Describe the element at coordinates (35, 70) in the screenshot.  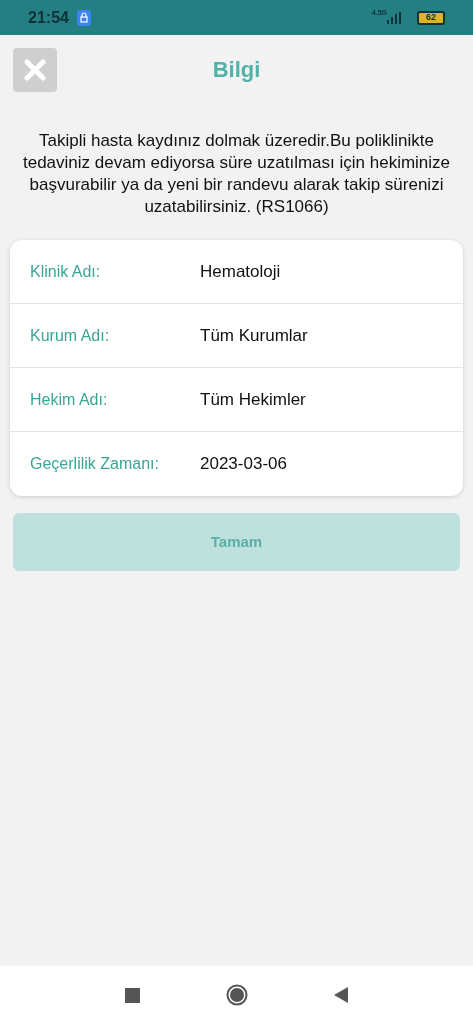
I see `close-icon` at that location.